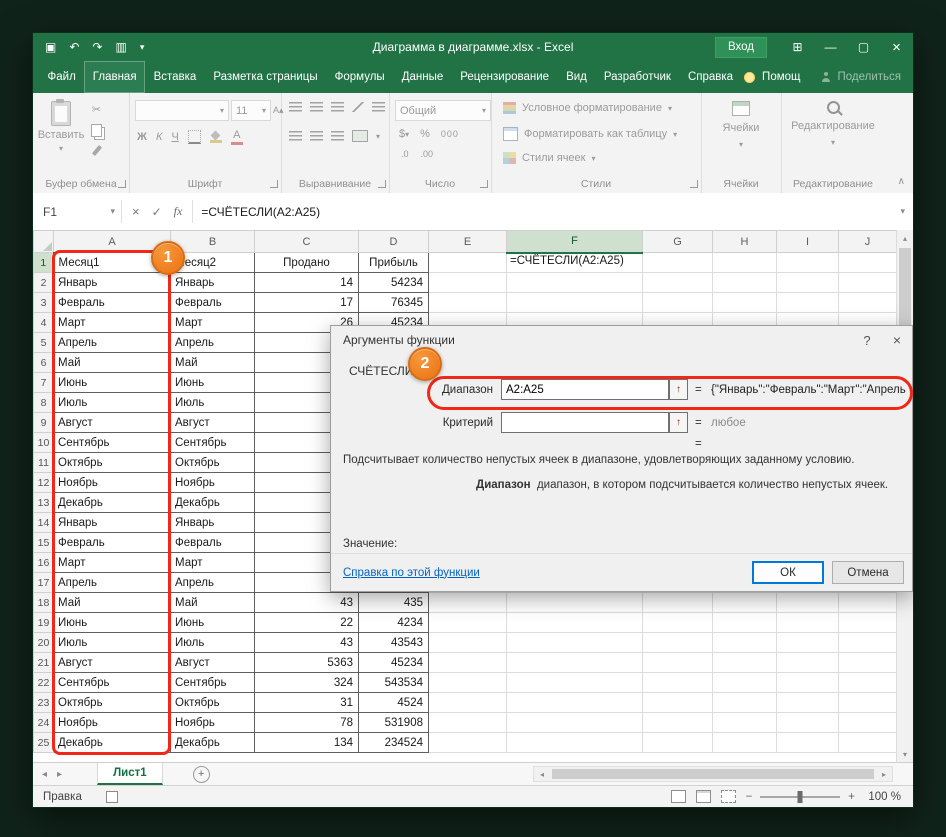 The height and width of the screenshot is (837, 946). Describe the element at coordinates (807, 742) in the screenshot. I see `cell-I25` at that location.